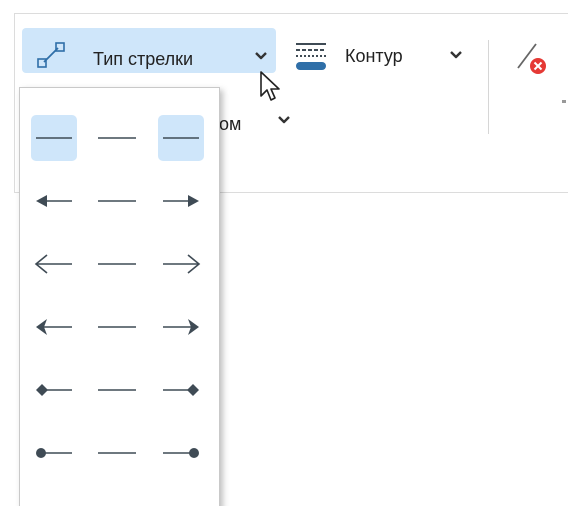 The height and width of the screenshot is (506, 568). I want to click on arrow-start-filled-option, so click(54, 201).